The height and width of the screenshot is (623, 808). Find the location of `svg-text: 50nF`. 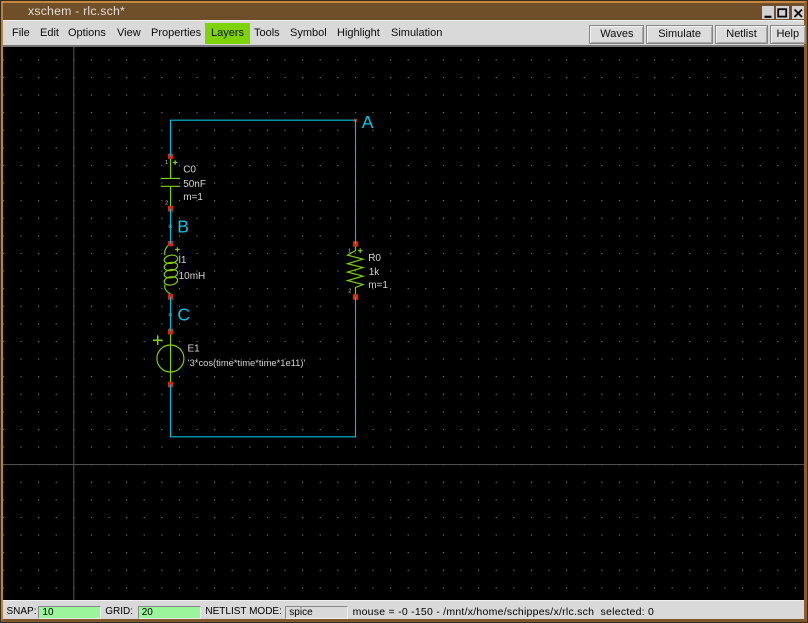

svg-text: 50nF is located at coordinates (194, 184).